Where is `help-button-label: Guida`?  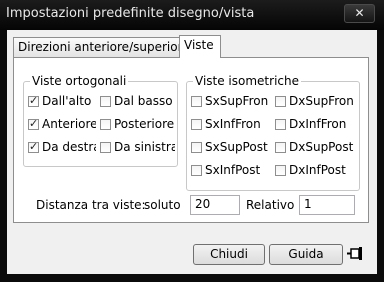 help-button-label: Guida is located at coordinates (306, 254).